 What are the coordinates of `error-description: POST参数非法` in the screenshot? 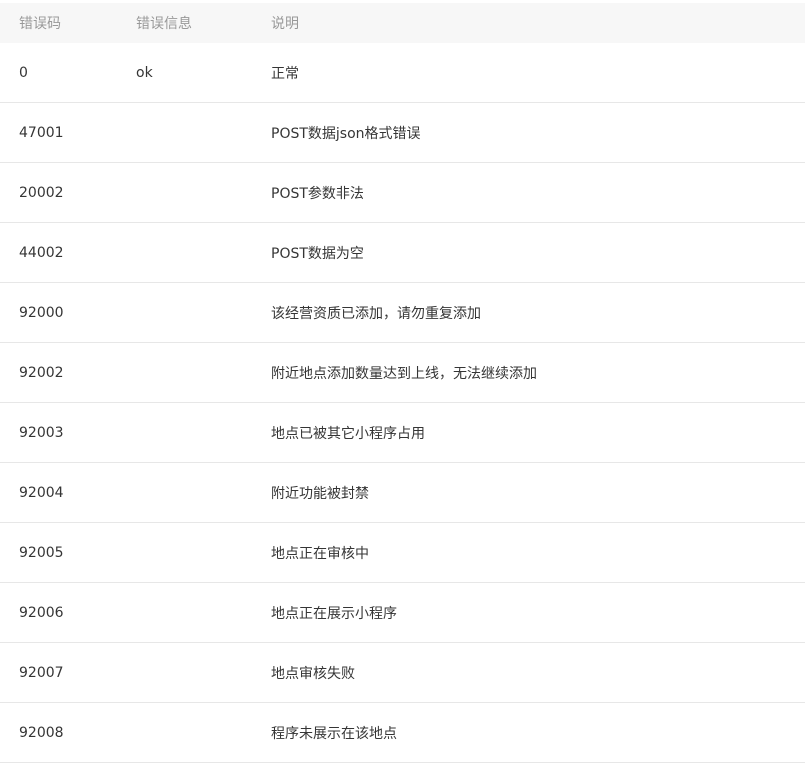 It's located at (317, 193).